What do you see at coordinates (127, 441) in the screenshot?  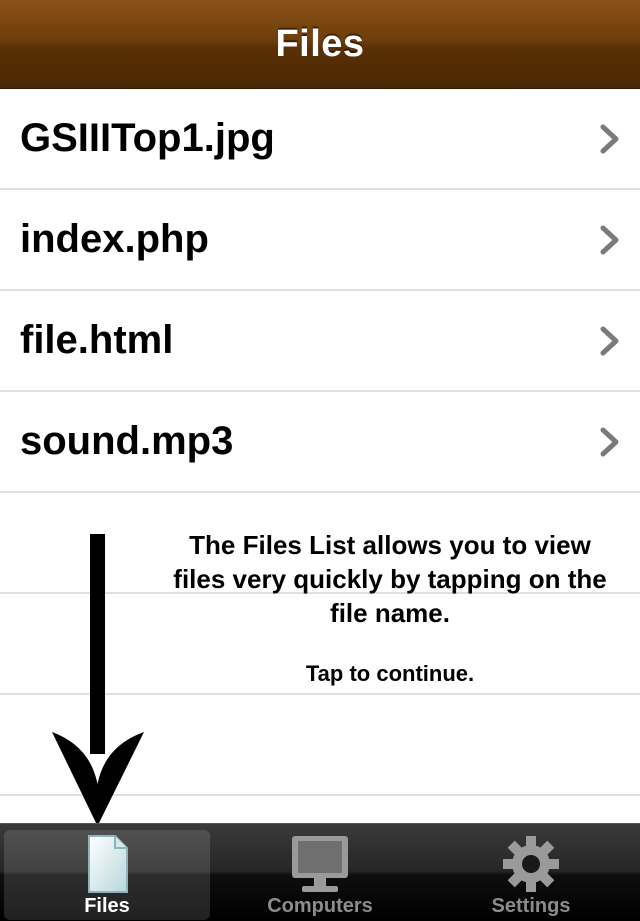 I see `file-name: sound.mp3` at bounding box center [127, 441].